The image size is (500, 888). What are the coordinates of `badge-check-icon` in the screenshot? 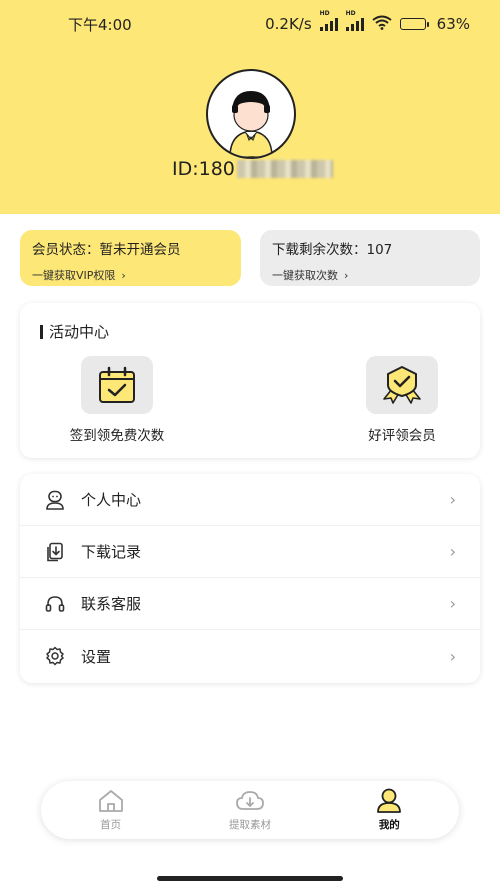 It's located at (402, 385).